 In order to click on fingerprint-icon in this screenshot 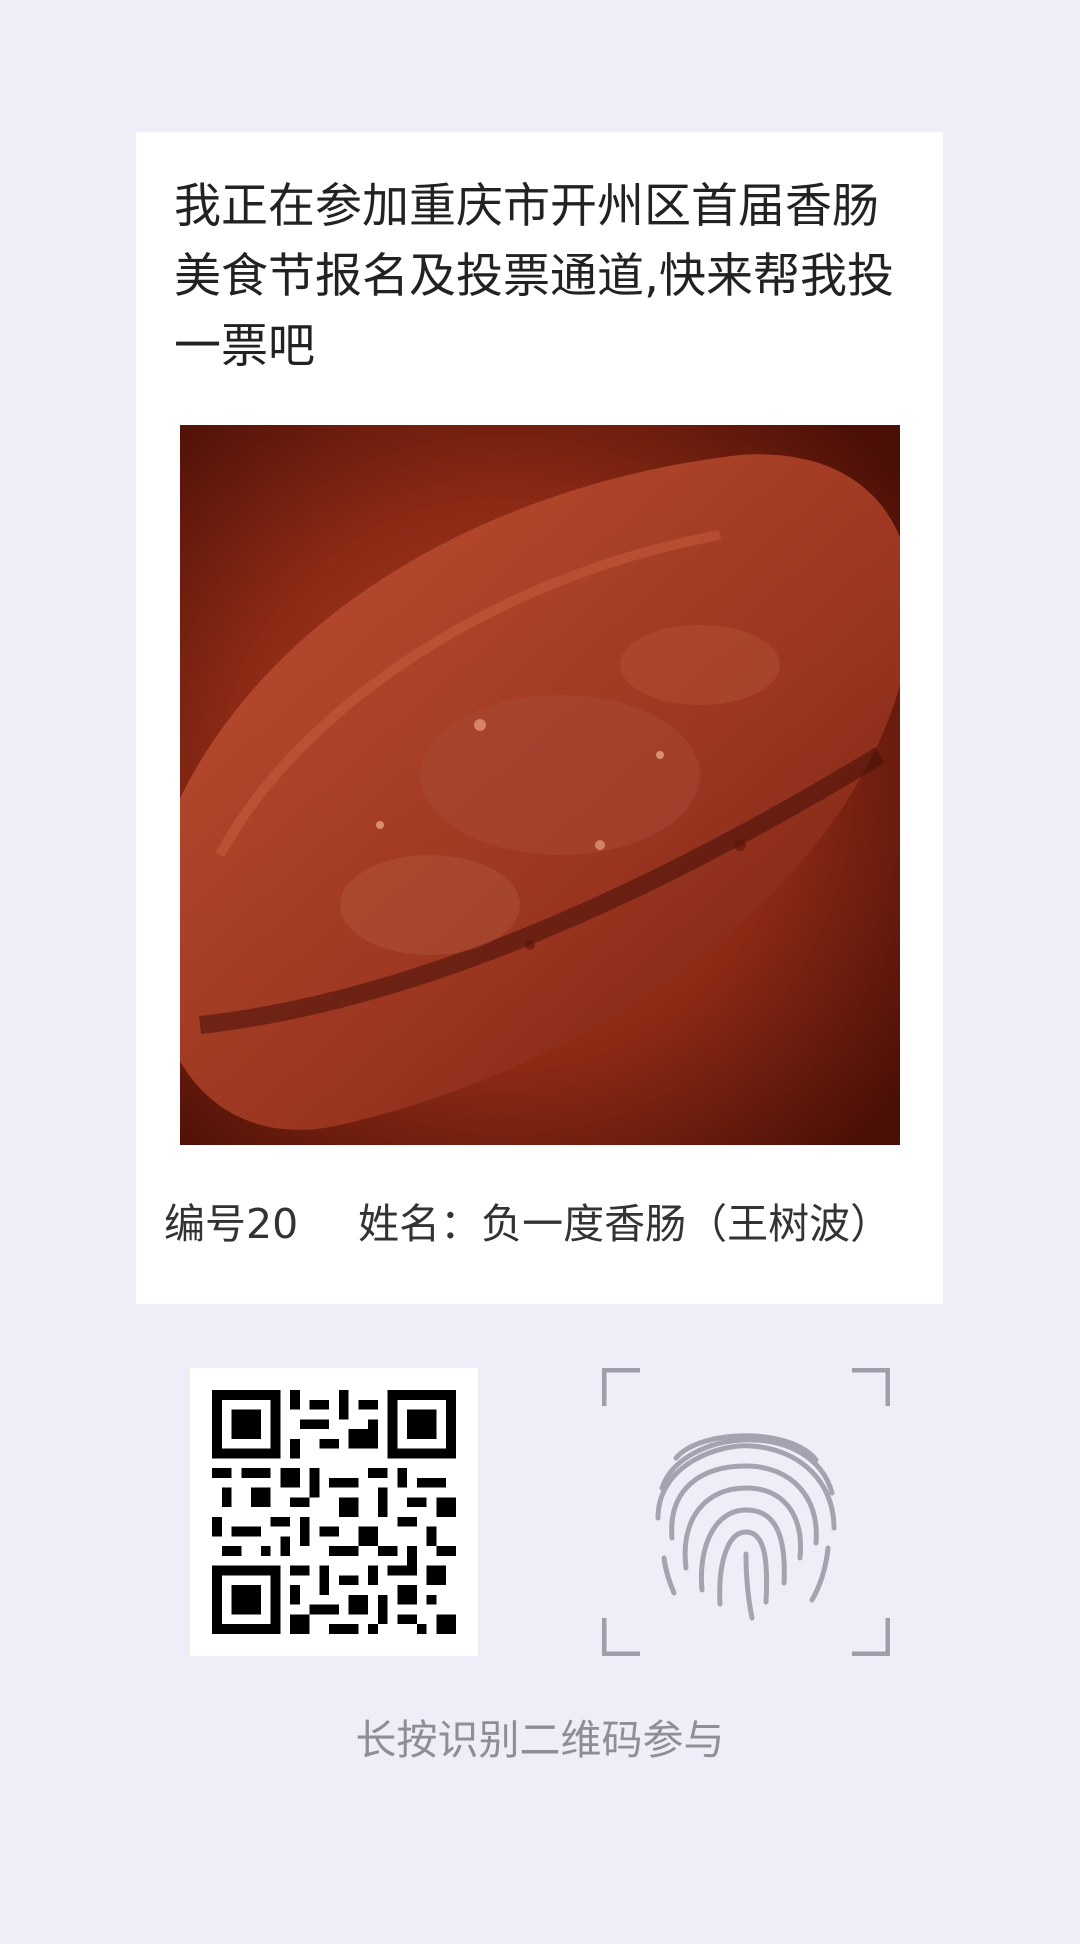, I will do `click(746, 1512)`.